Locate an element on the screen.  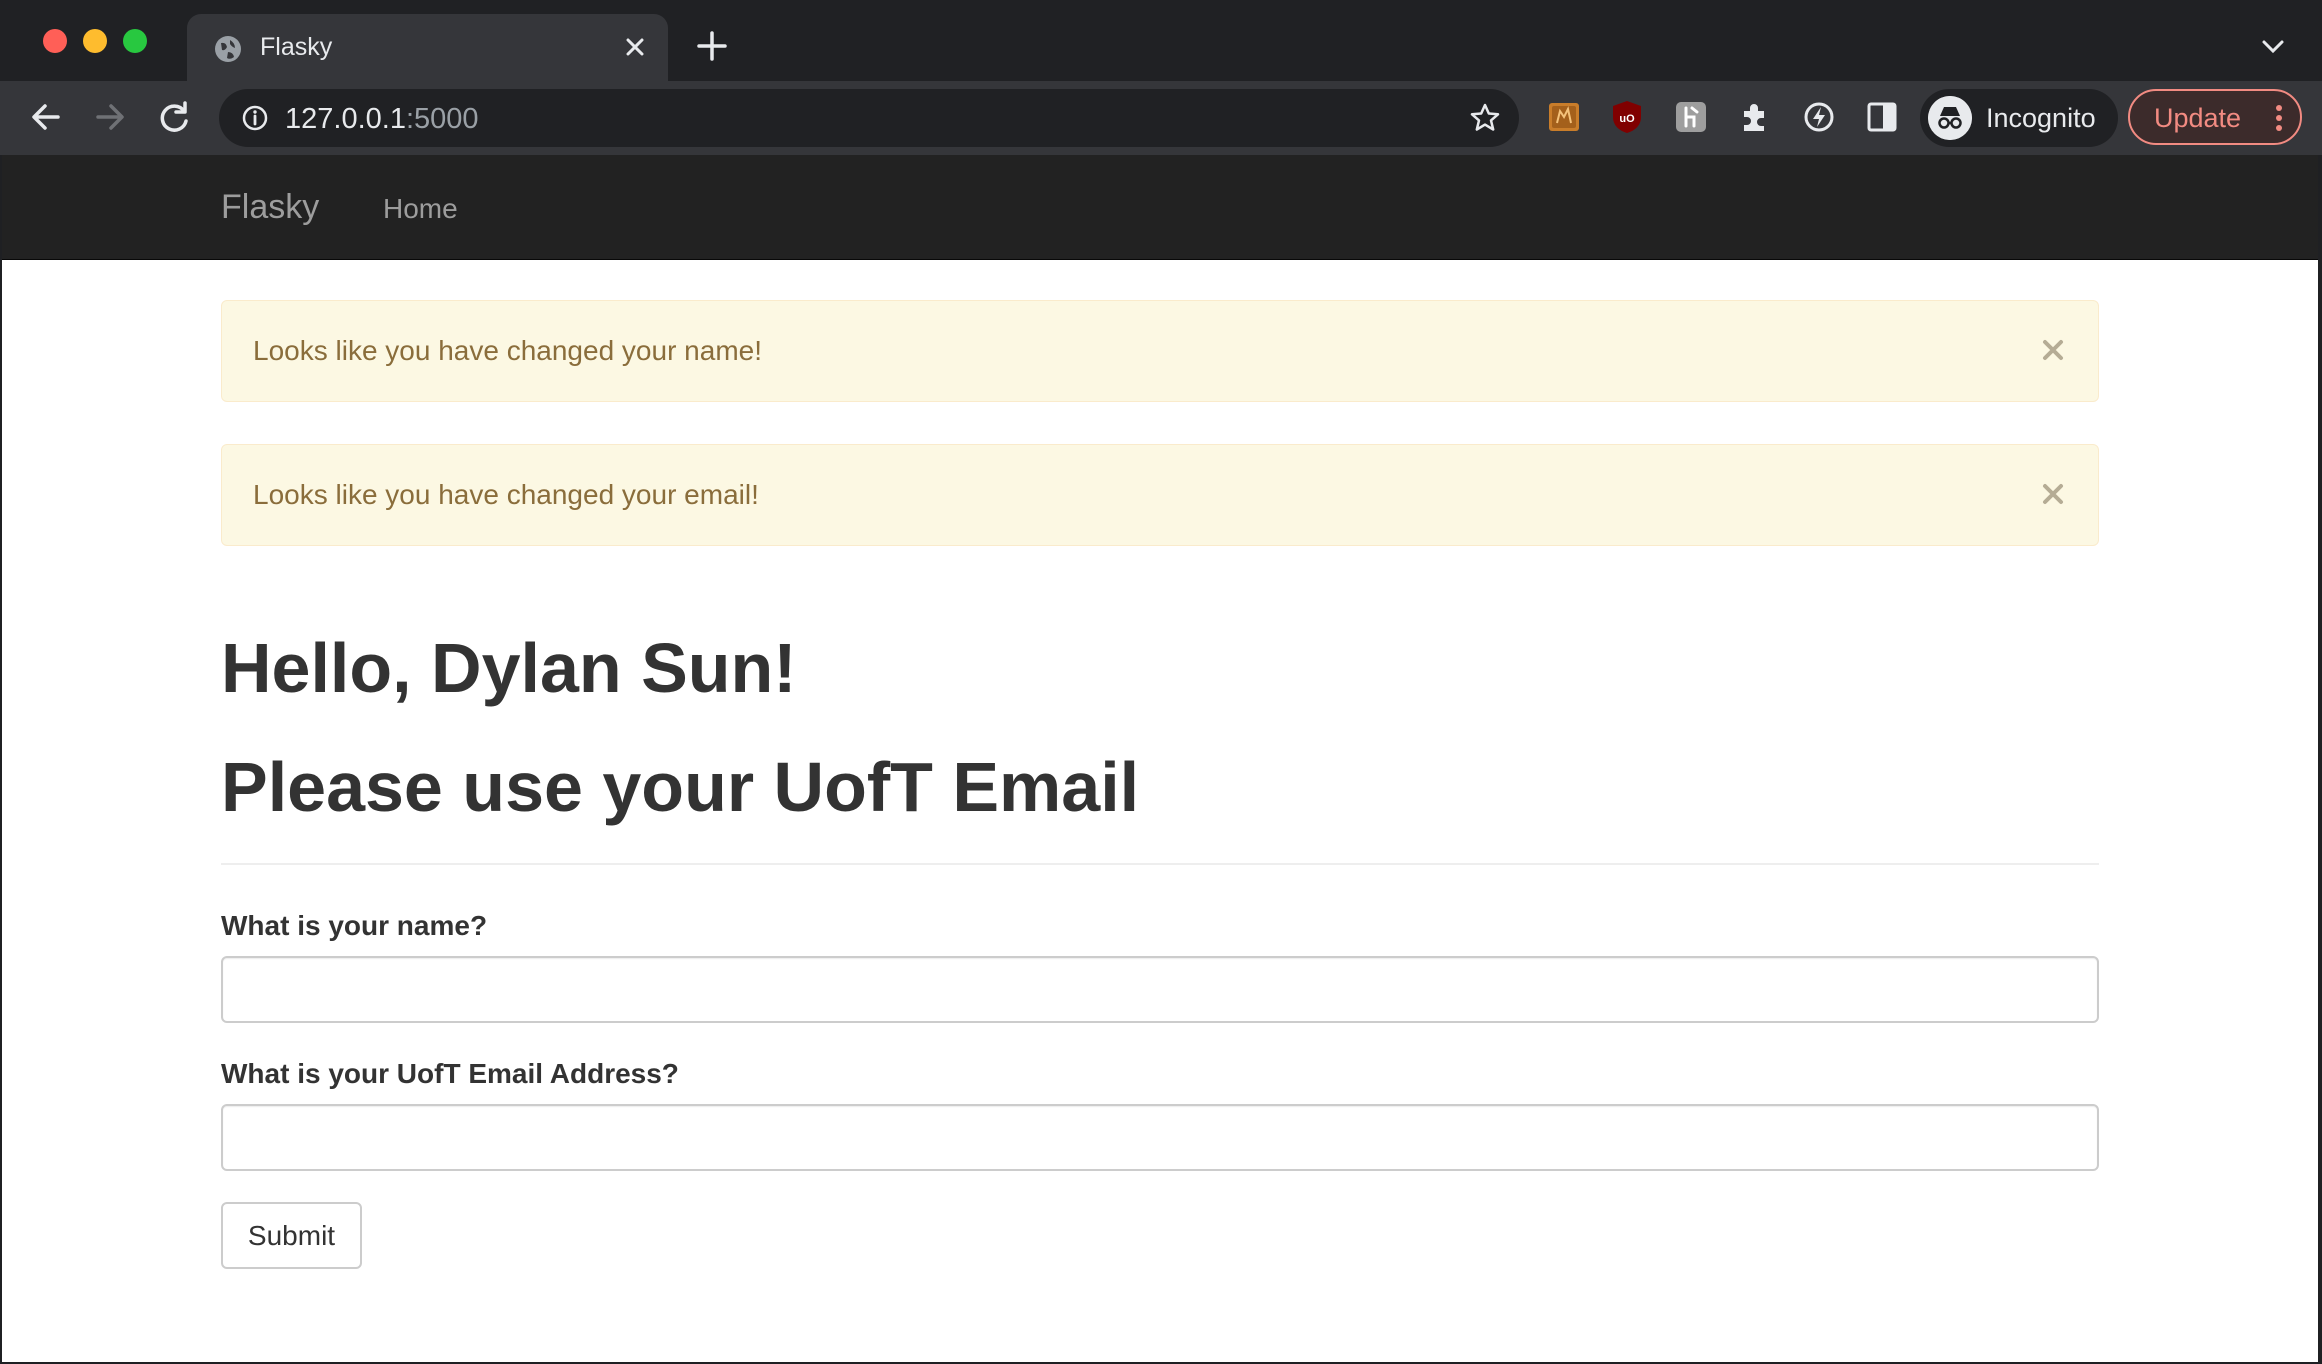
name-input is located at coordinates (1160, 989).